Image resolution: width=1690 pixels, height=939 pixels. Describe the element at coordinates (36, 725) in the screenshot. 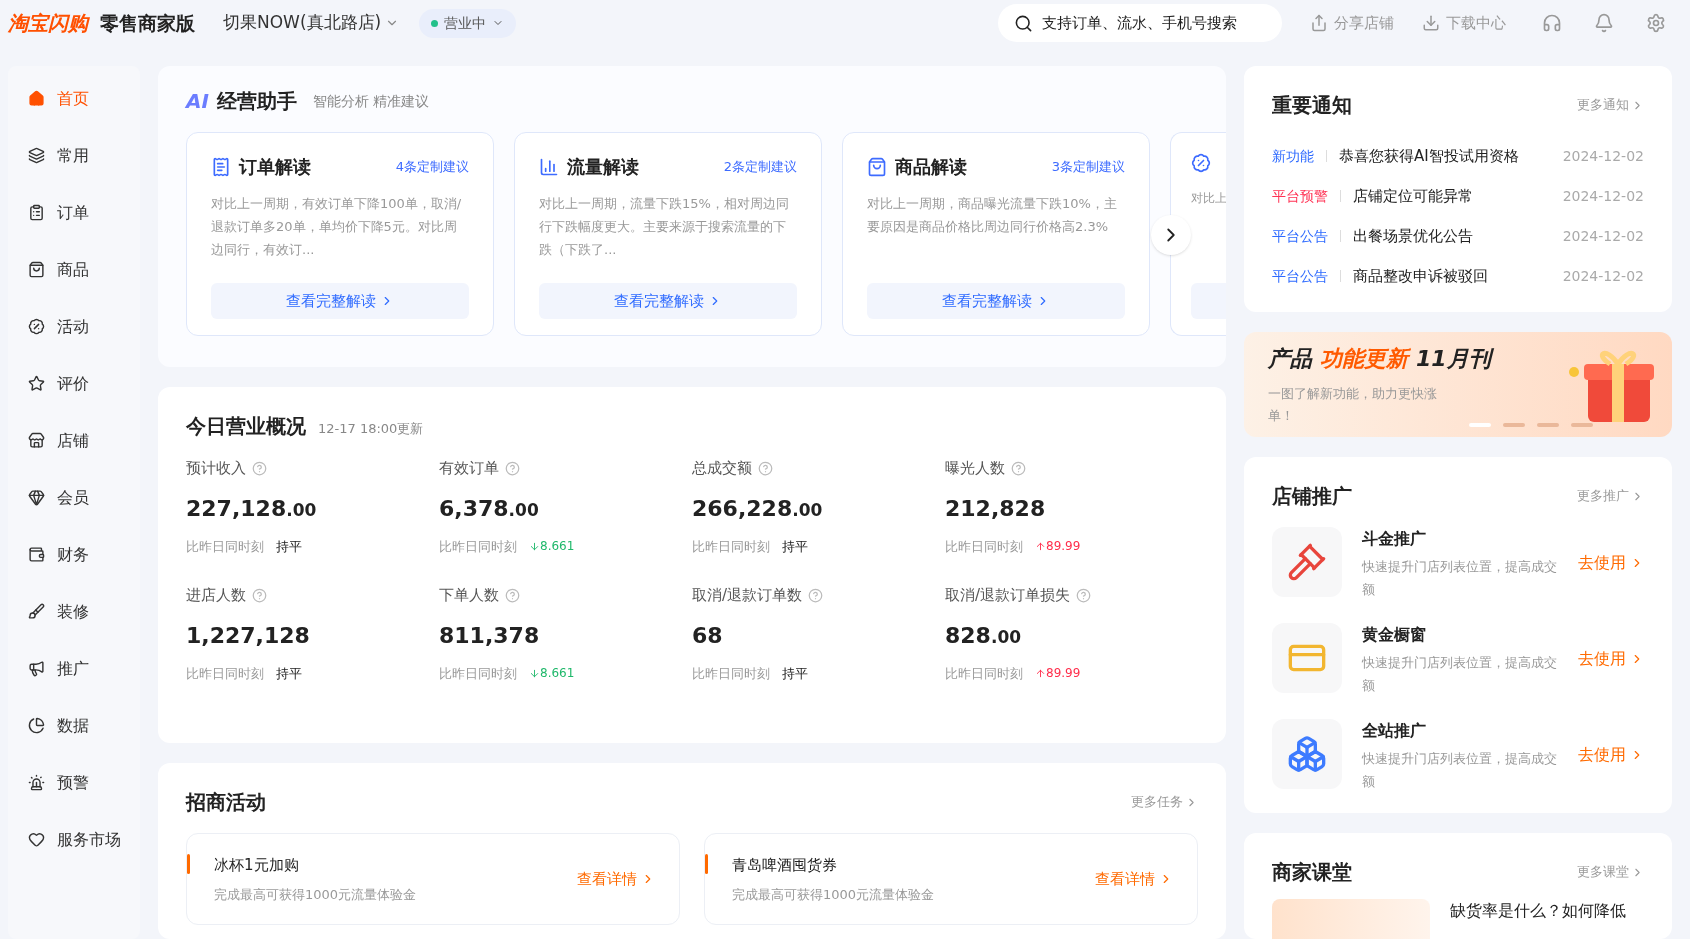

I see `pie-chart-icon` at that location.